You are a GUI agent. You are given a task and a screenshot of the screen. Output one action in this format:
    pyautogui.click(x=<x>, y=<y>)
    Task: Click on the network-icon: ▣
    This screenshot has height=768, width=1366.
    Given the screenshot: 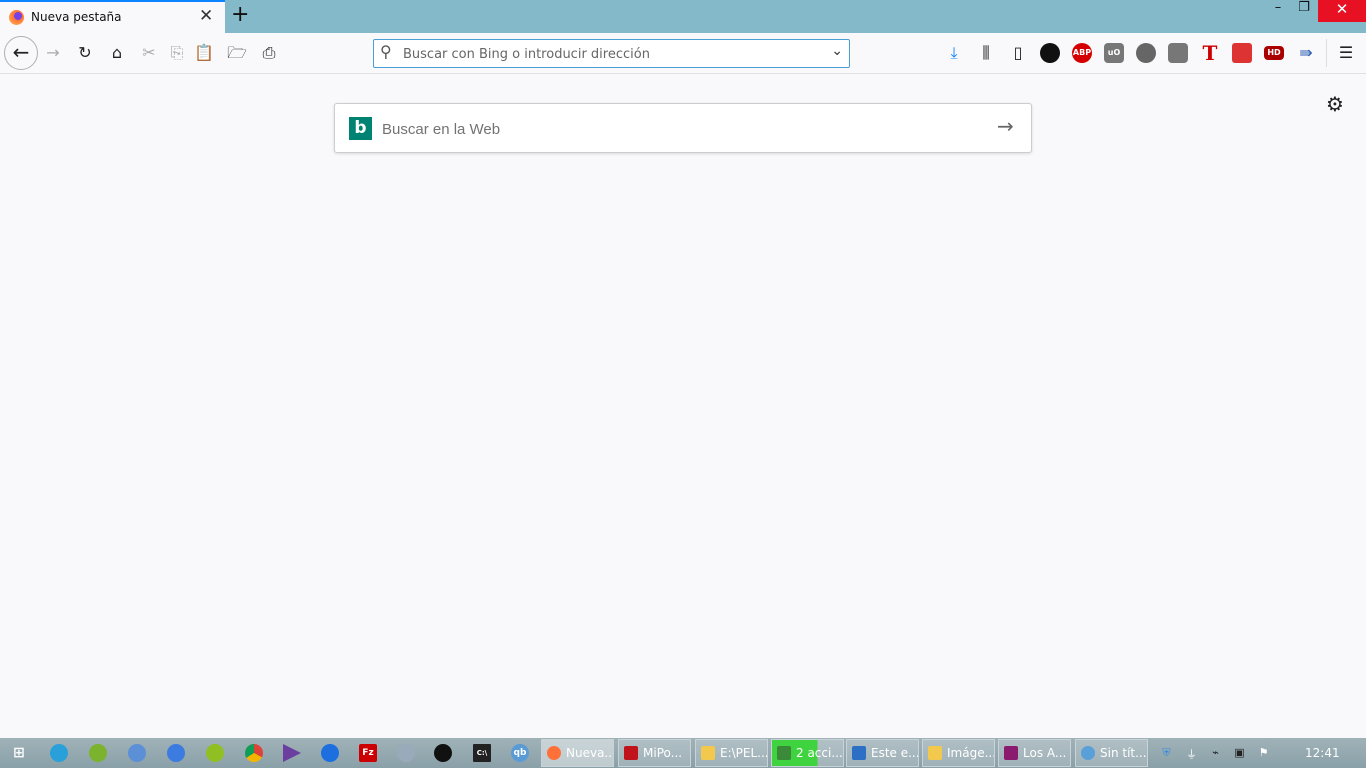 What is the action you would take?
    pyautogui.click(x=1239, y=753)
    